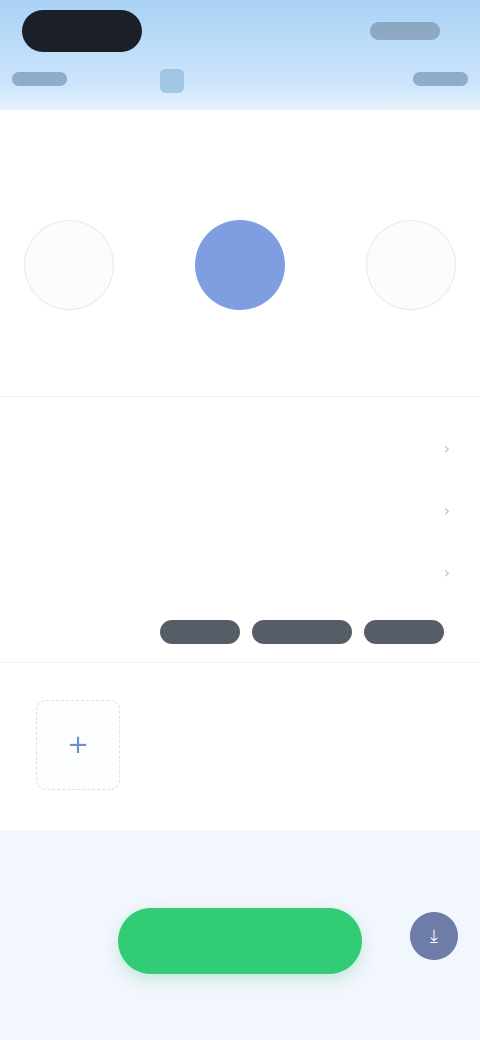 The image size is (480, 1040). Describe the element at coordinates (240, 941) in the screenshot. I see `primary-submit-button` at that location.